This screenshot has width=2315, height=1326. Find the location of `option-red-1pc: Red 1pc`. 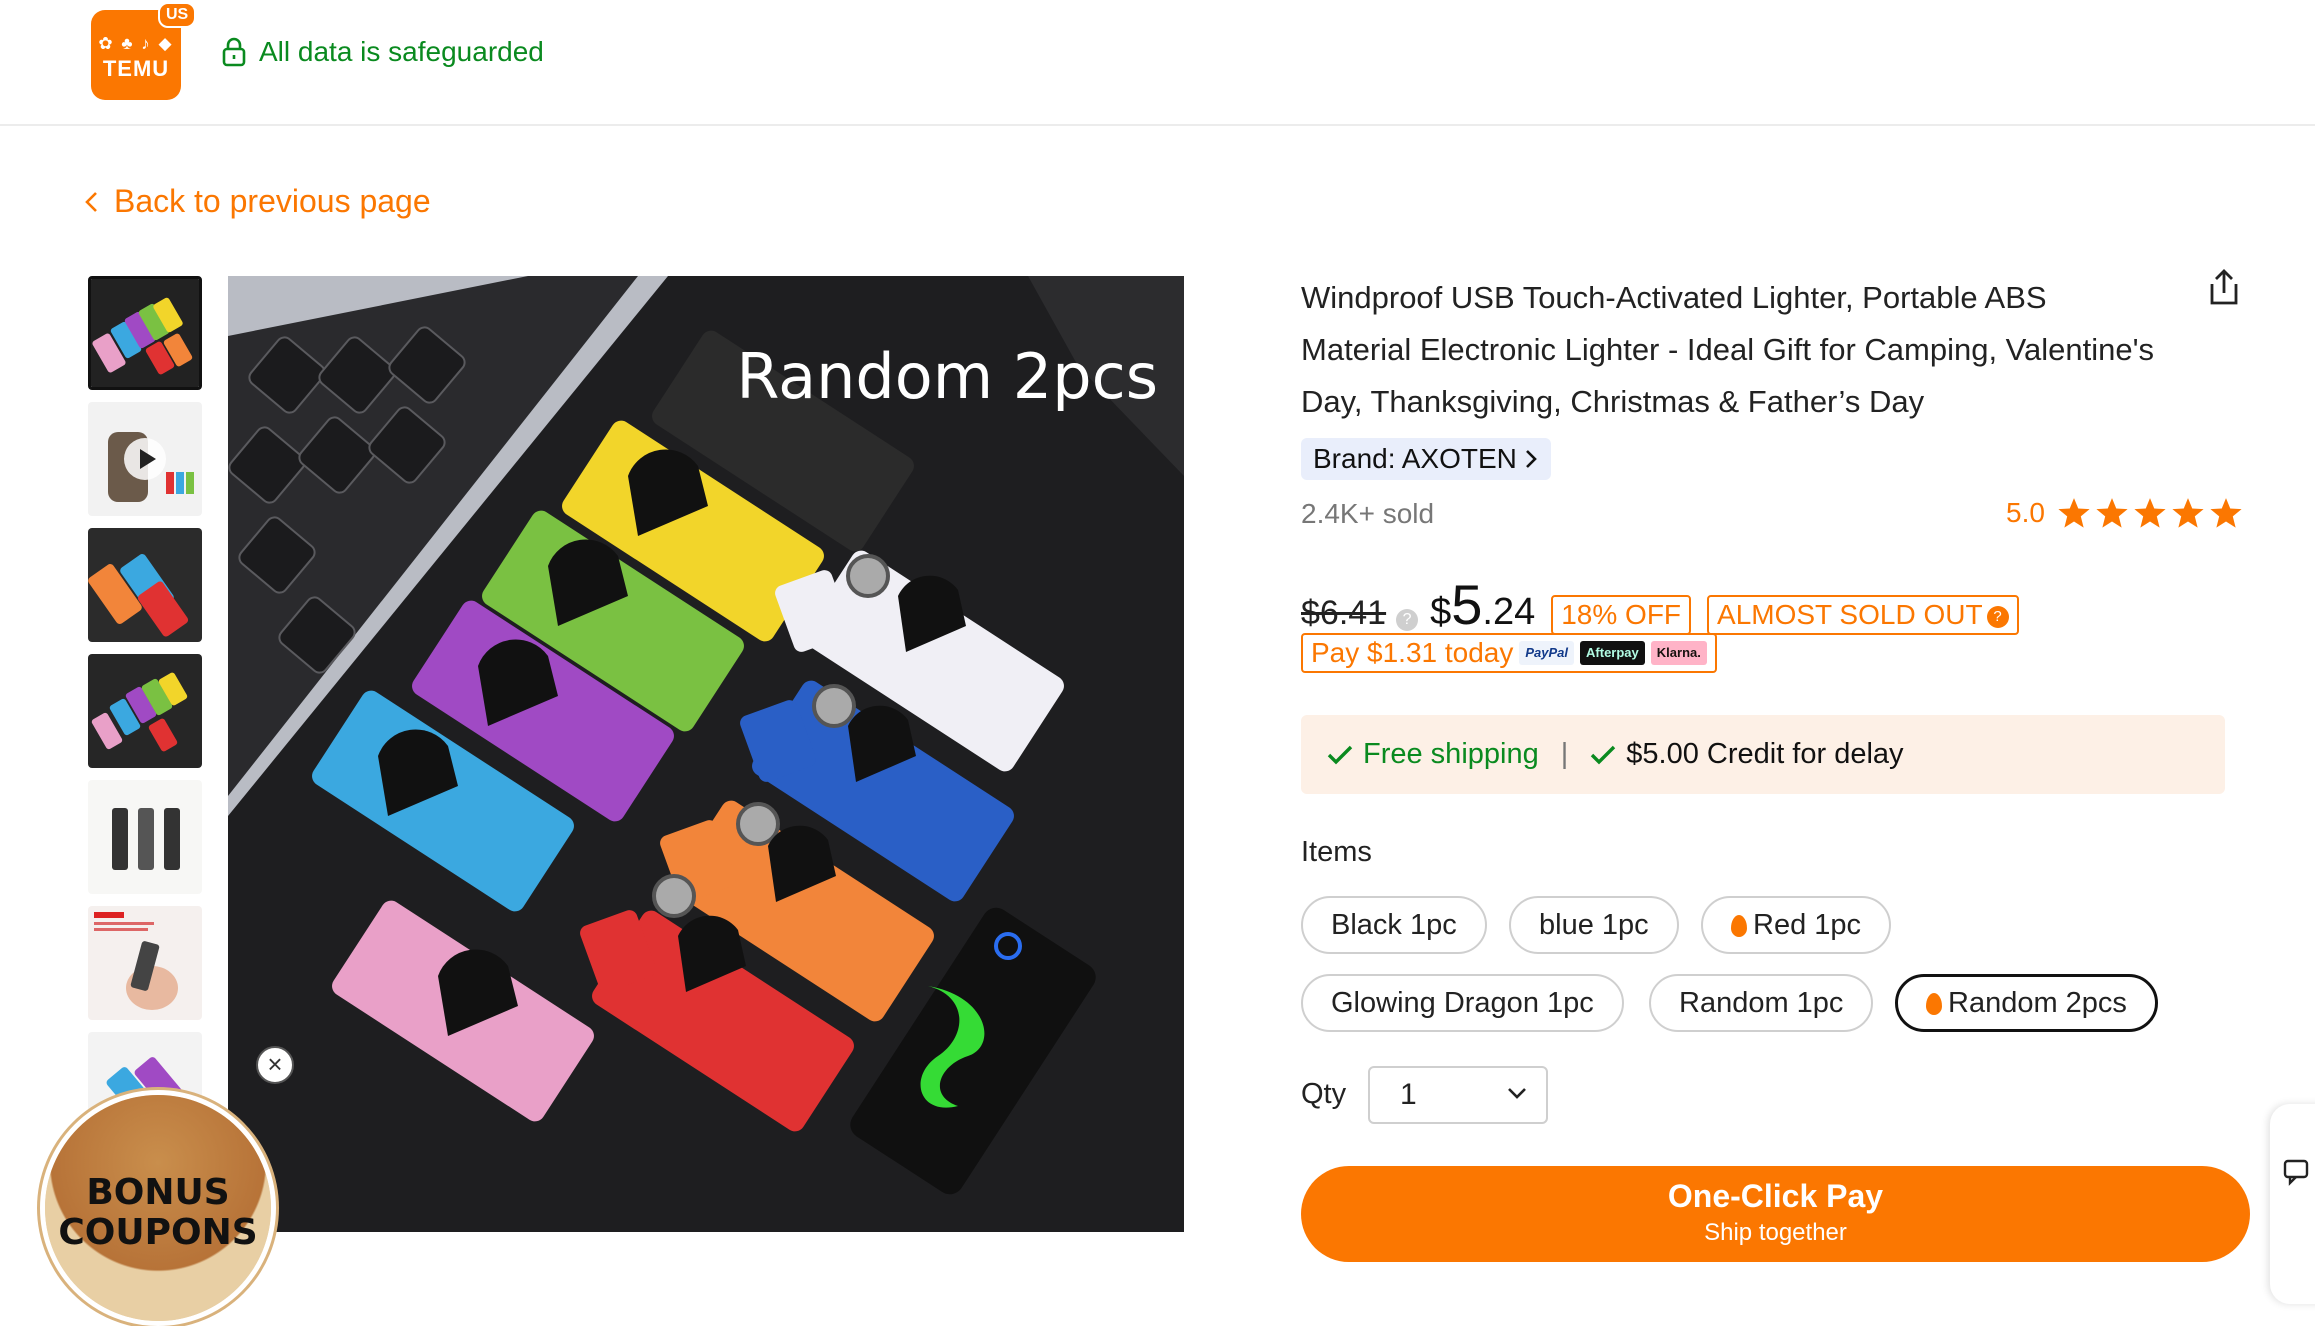

option-red-1pc: Red 1pc is located at coordinates (1796, 925).